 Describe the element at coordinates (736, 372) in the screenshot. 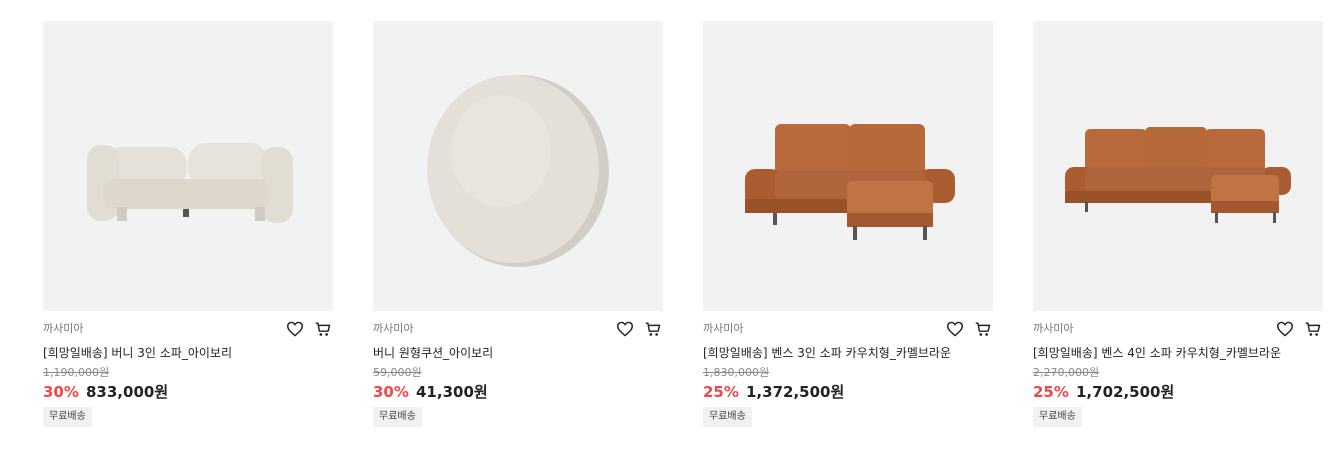

I see `original-price: 1,830,000원` at that location.